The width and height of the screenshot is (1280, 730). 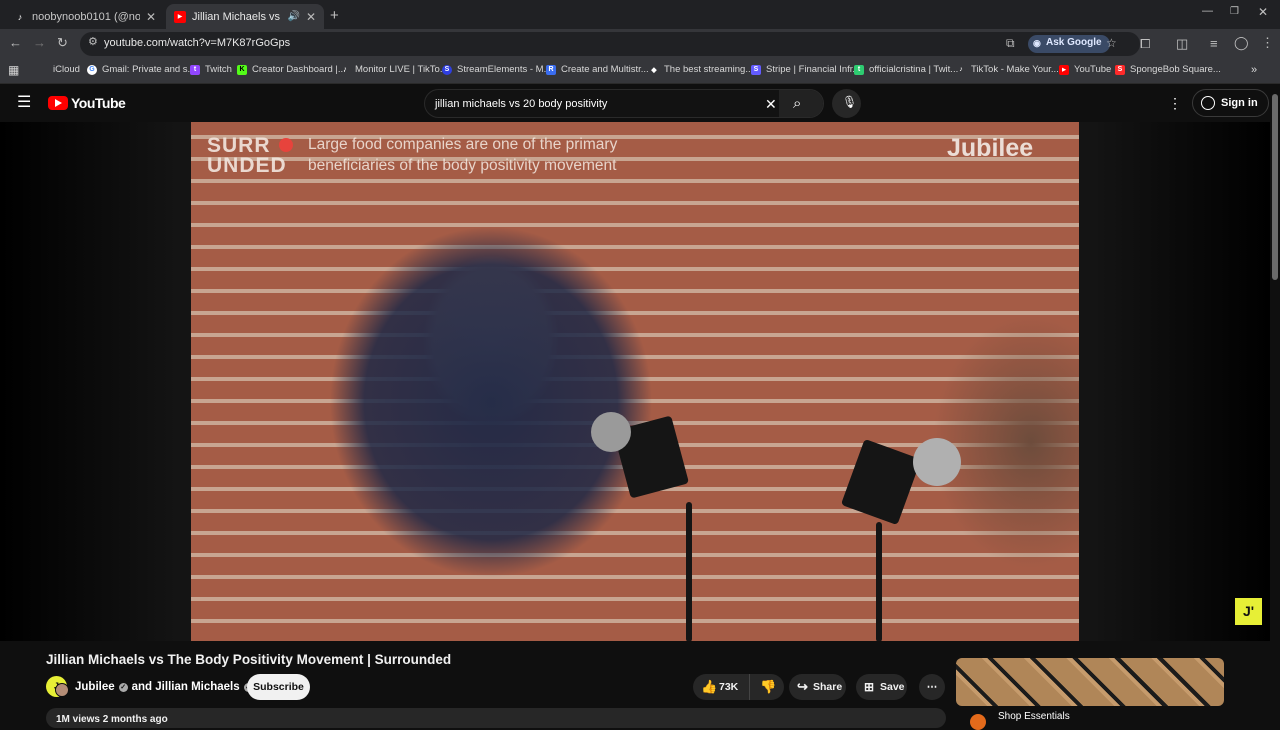 What do you see at coordinates (850, 102) in the screenshot?
I see `microphone-icon: 🎙` at bounding box center [850, 102].